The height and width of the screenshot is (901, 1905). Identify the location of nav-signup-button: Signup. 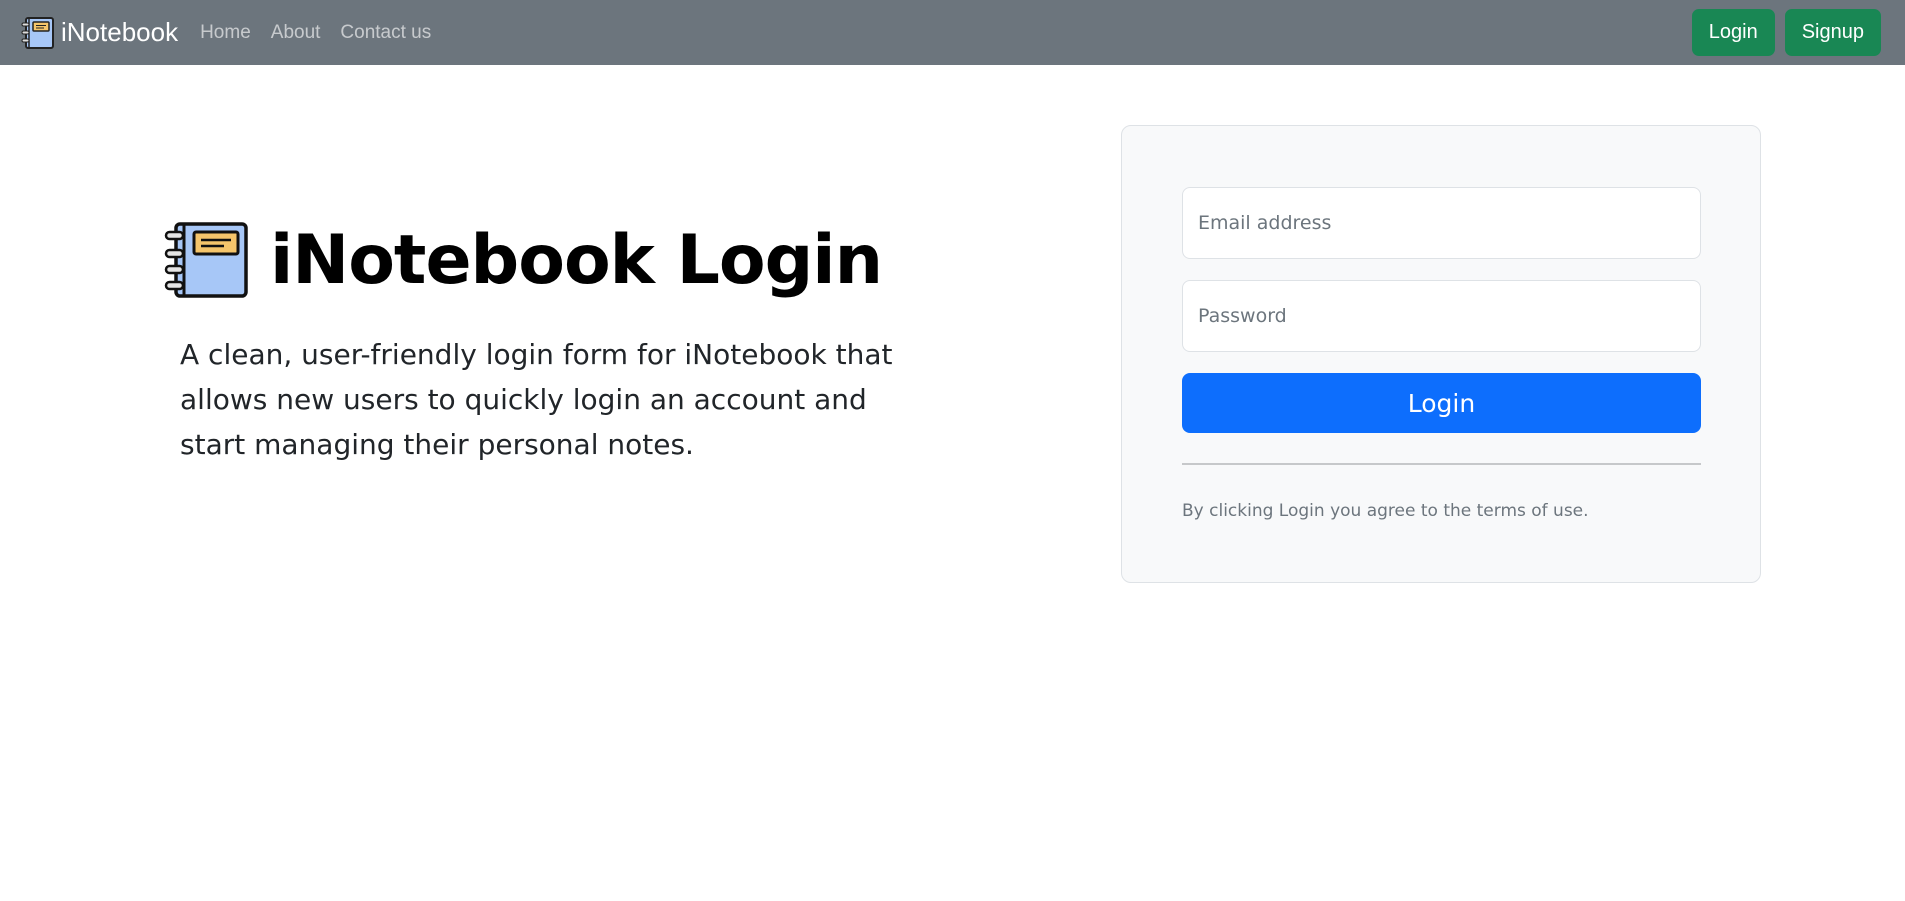
(1832, 32).